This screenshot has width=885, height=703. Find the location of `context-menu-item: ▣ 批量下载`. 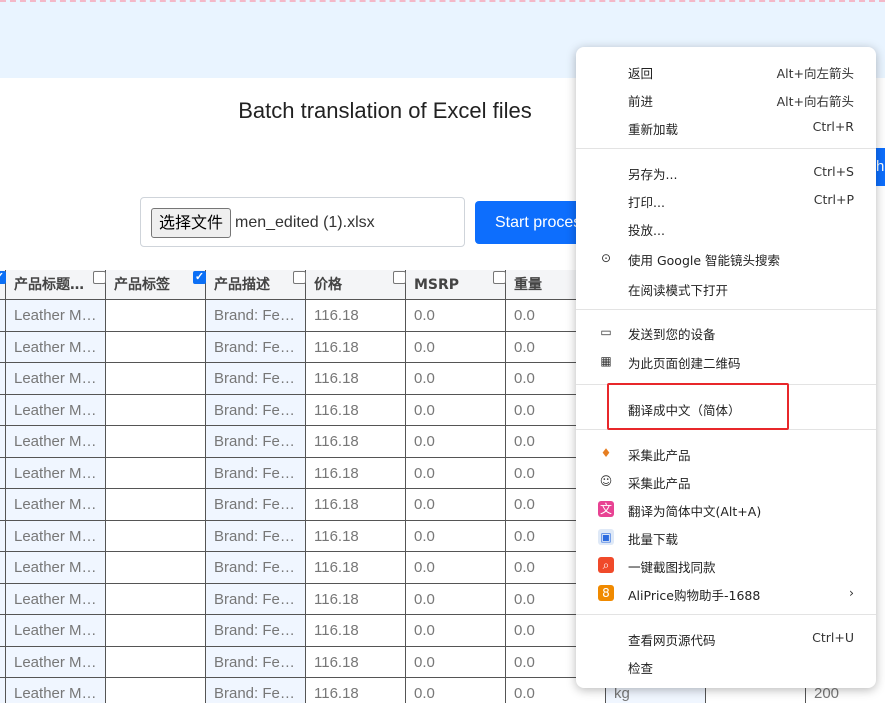

context-menu-item: ▣ 批量下载 is located at coordinates (726, 537).